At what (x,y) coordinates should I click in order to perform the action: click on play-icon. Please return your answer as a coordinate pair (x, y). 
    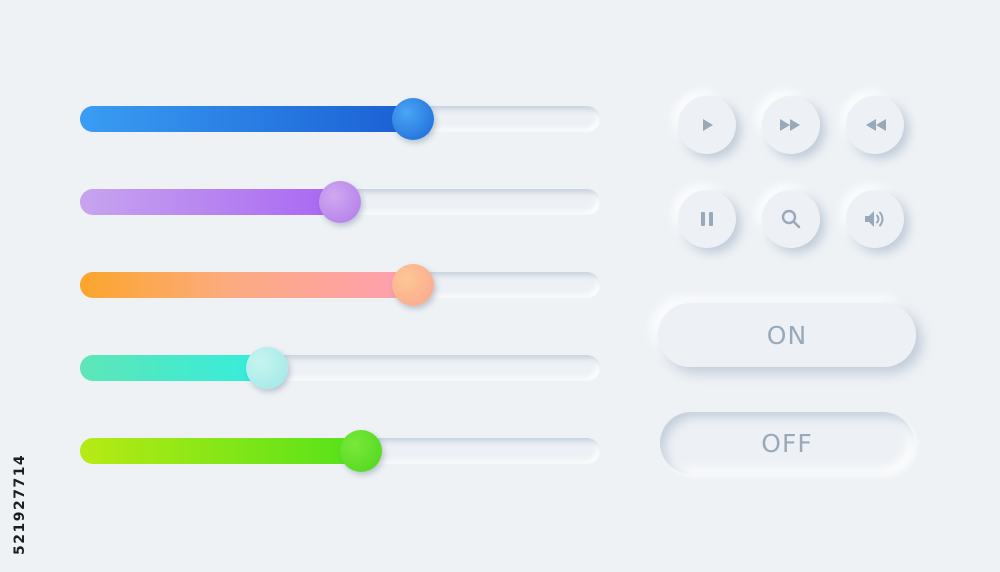
    Looking at the image, I should click on (707, 125).